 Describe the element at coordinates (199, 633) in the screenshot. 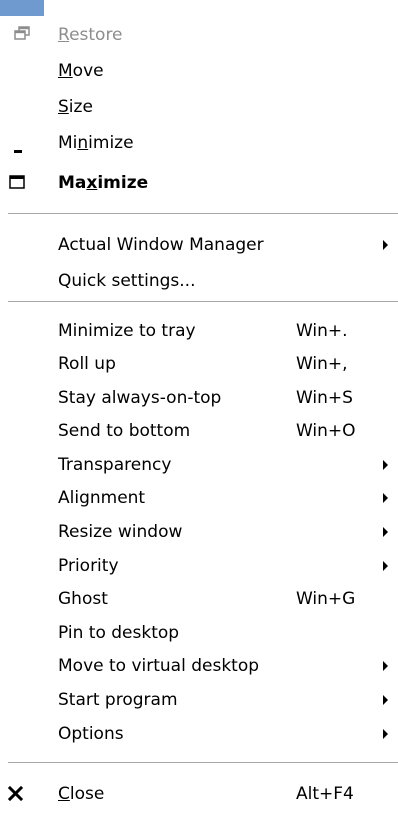

I see `menu-item-pin-to-desktop: Pin to desktop` at that location.